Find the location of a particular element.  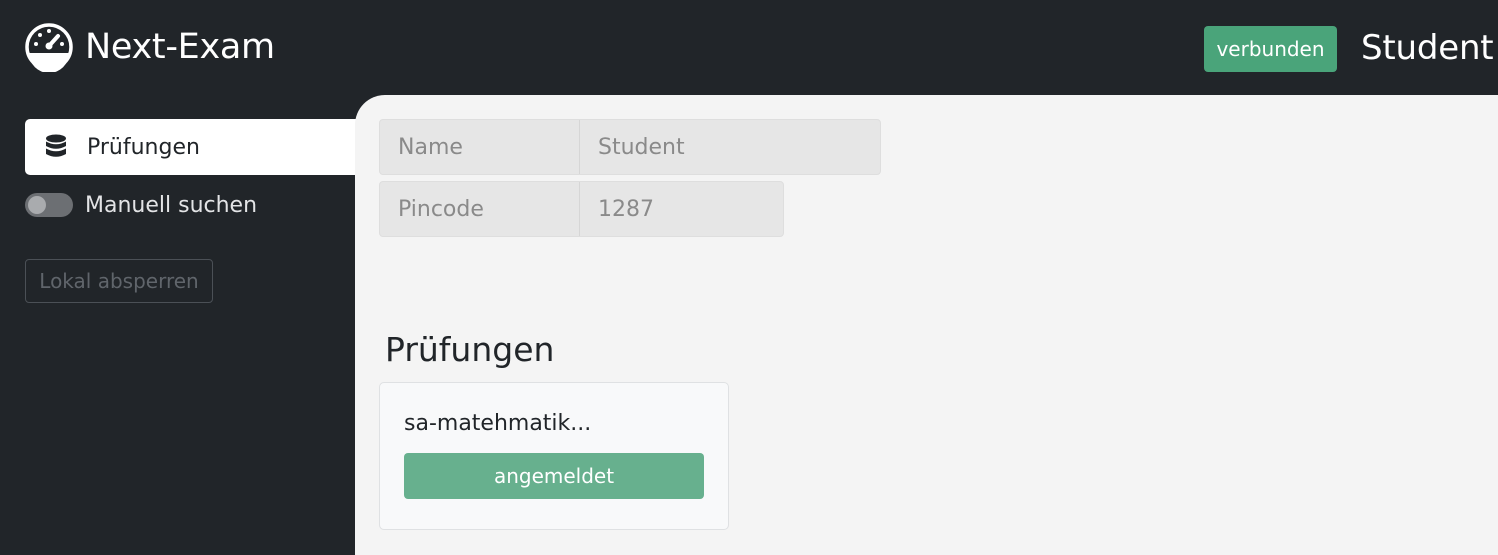

app-title: Next-Exam is located at coordinates (180, 47).